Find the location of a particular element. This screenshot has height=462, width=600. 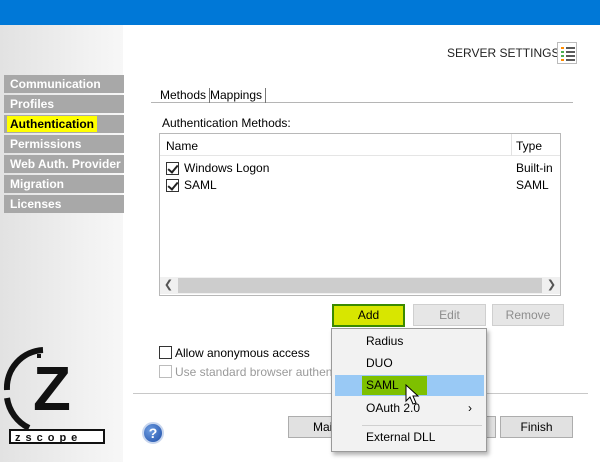

row-type: Built-in is located at coordinates (534, 168).